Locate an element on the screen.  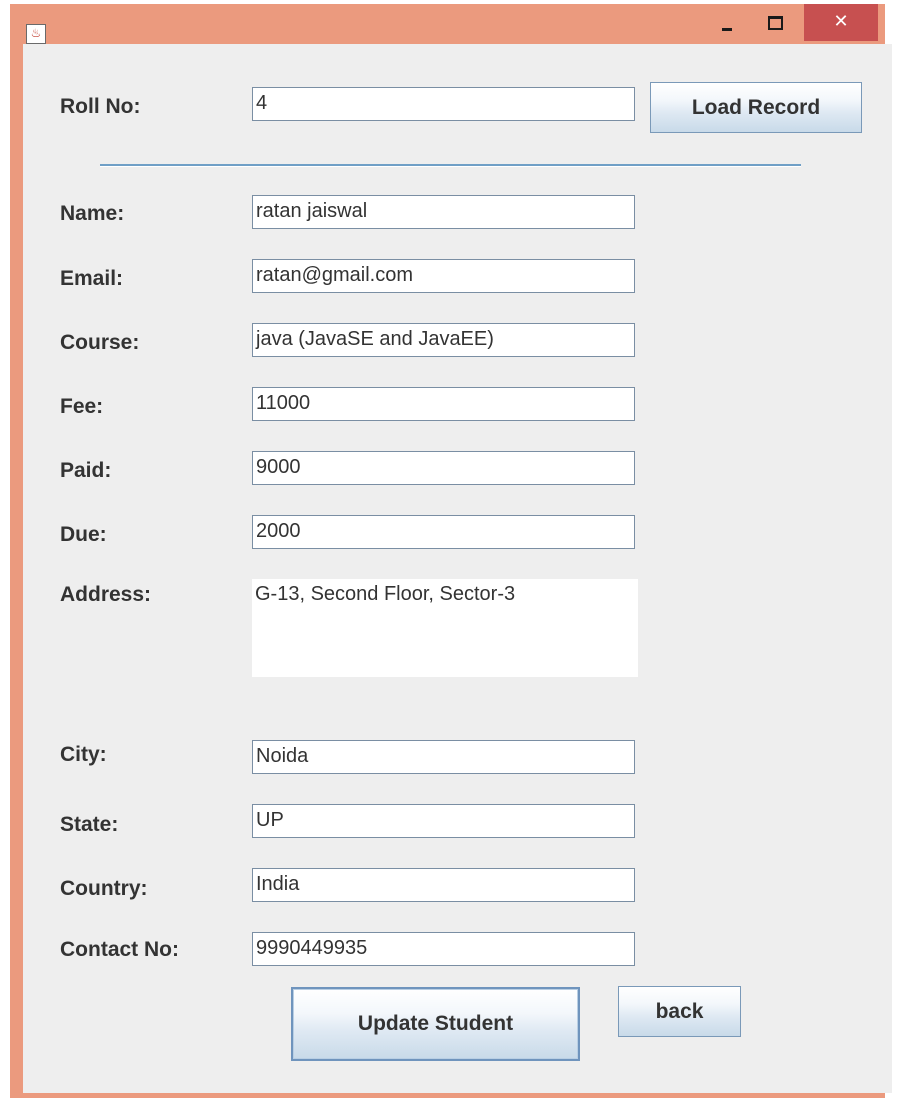
state-input: UP is located at coordinates (443, 821).